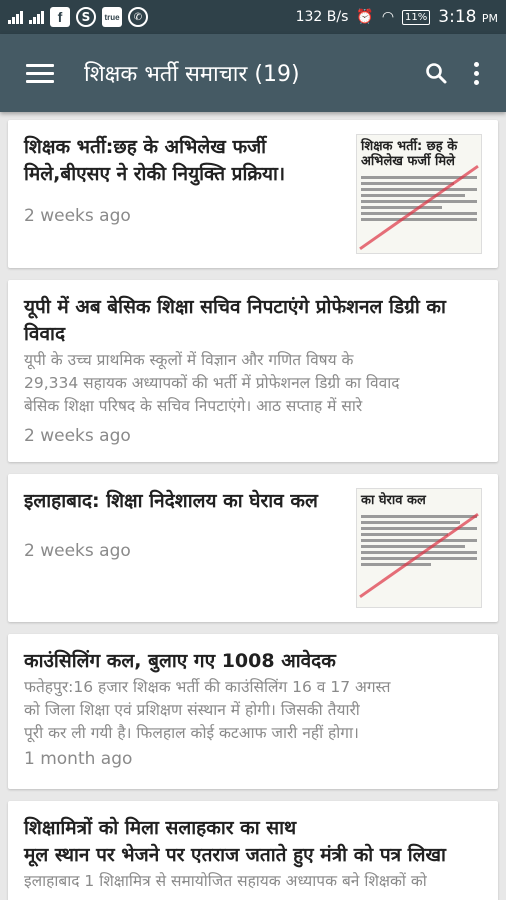 This screenshot has width=506, height=900. I want to click on news-thumbnail: शिक्षक भर्ती: छह के अभिलेख फर्जी मिले, so click(419, 194).